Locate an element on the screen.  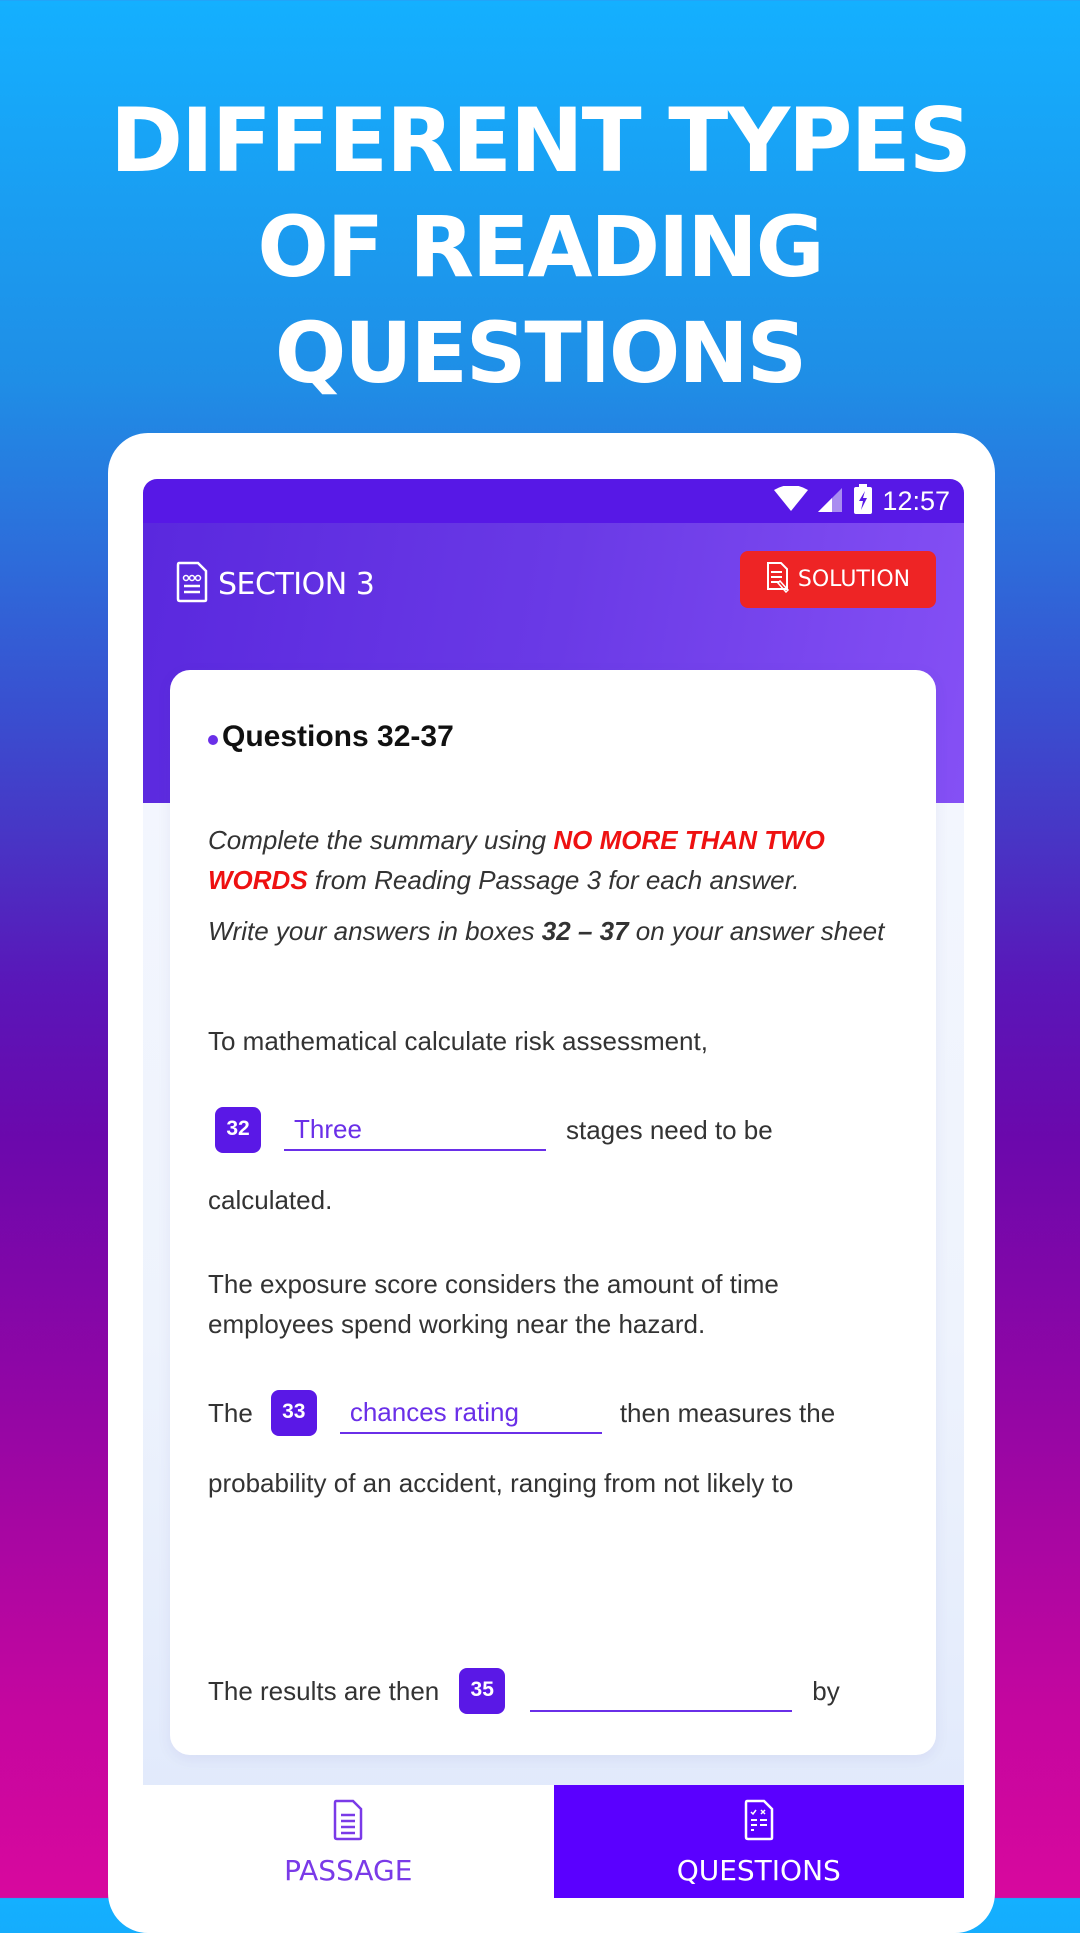
question-35-after: by is located at coordinates (826, 1691).